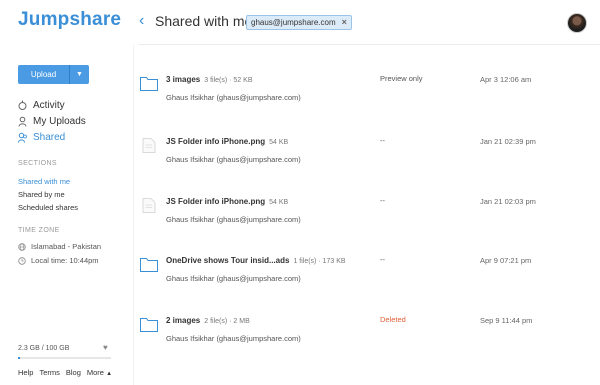 Image resolution: width=600 pixels, height=385 pixels. I want to click on header-divider, so click(369, 44).